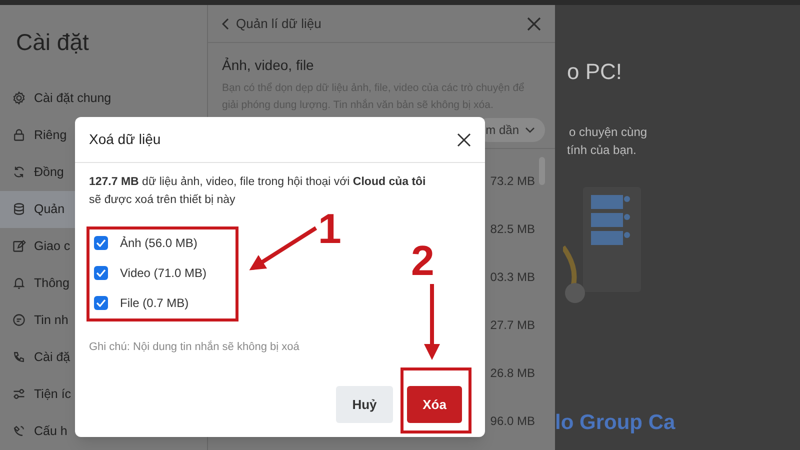 The image size is (800, 450). What do you see at coordinates (154, 303) in the screenshot?
I see `option-label: File (0.7 MB)` at bounding box center [154, 303].